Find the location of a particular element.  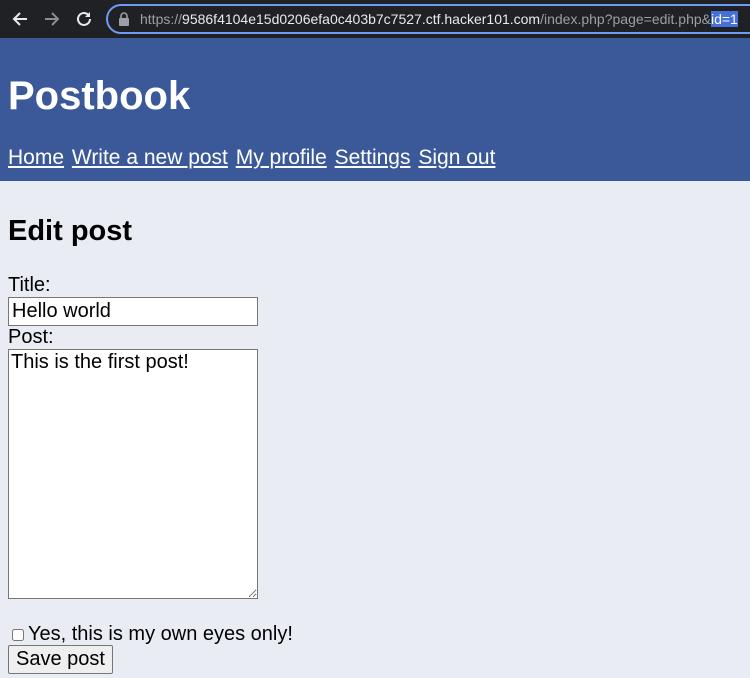

title-input is located at coordinates (133, 311).